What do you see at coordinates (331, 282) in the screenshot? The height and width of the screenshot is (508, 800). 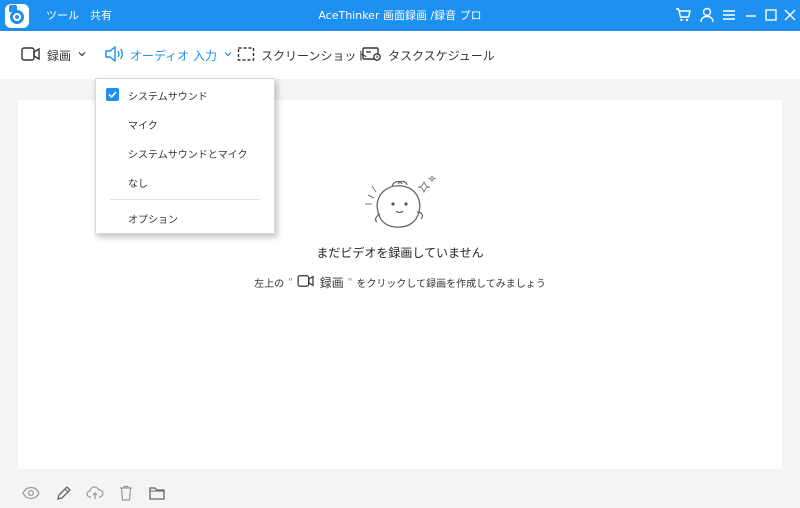 I see `hint-record-label: 録画` at bounding box center [331, 282].